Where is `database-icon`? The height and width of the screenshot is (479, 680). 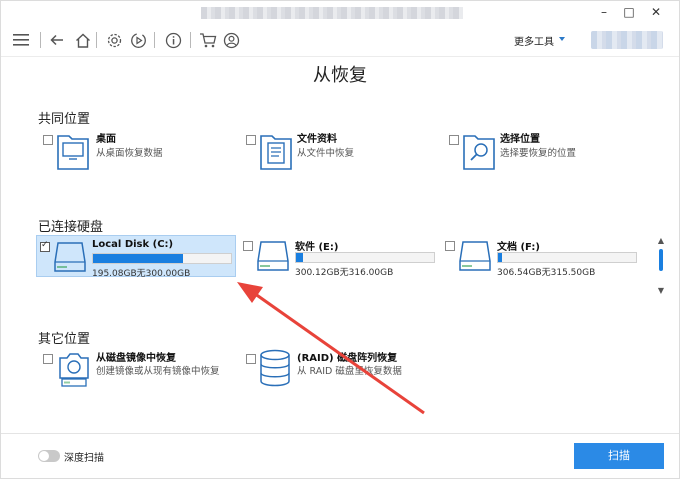 database-icon is located at coordinates (275, 370).